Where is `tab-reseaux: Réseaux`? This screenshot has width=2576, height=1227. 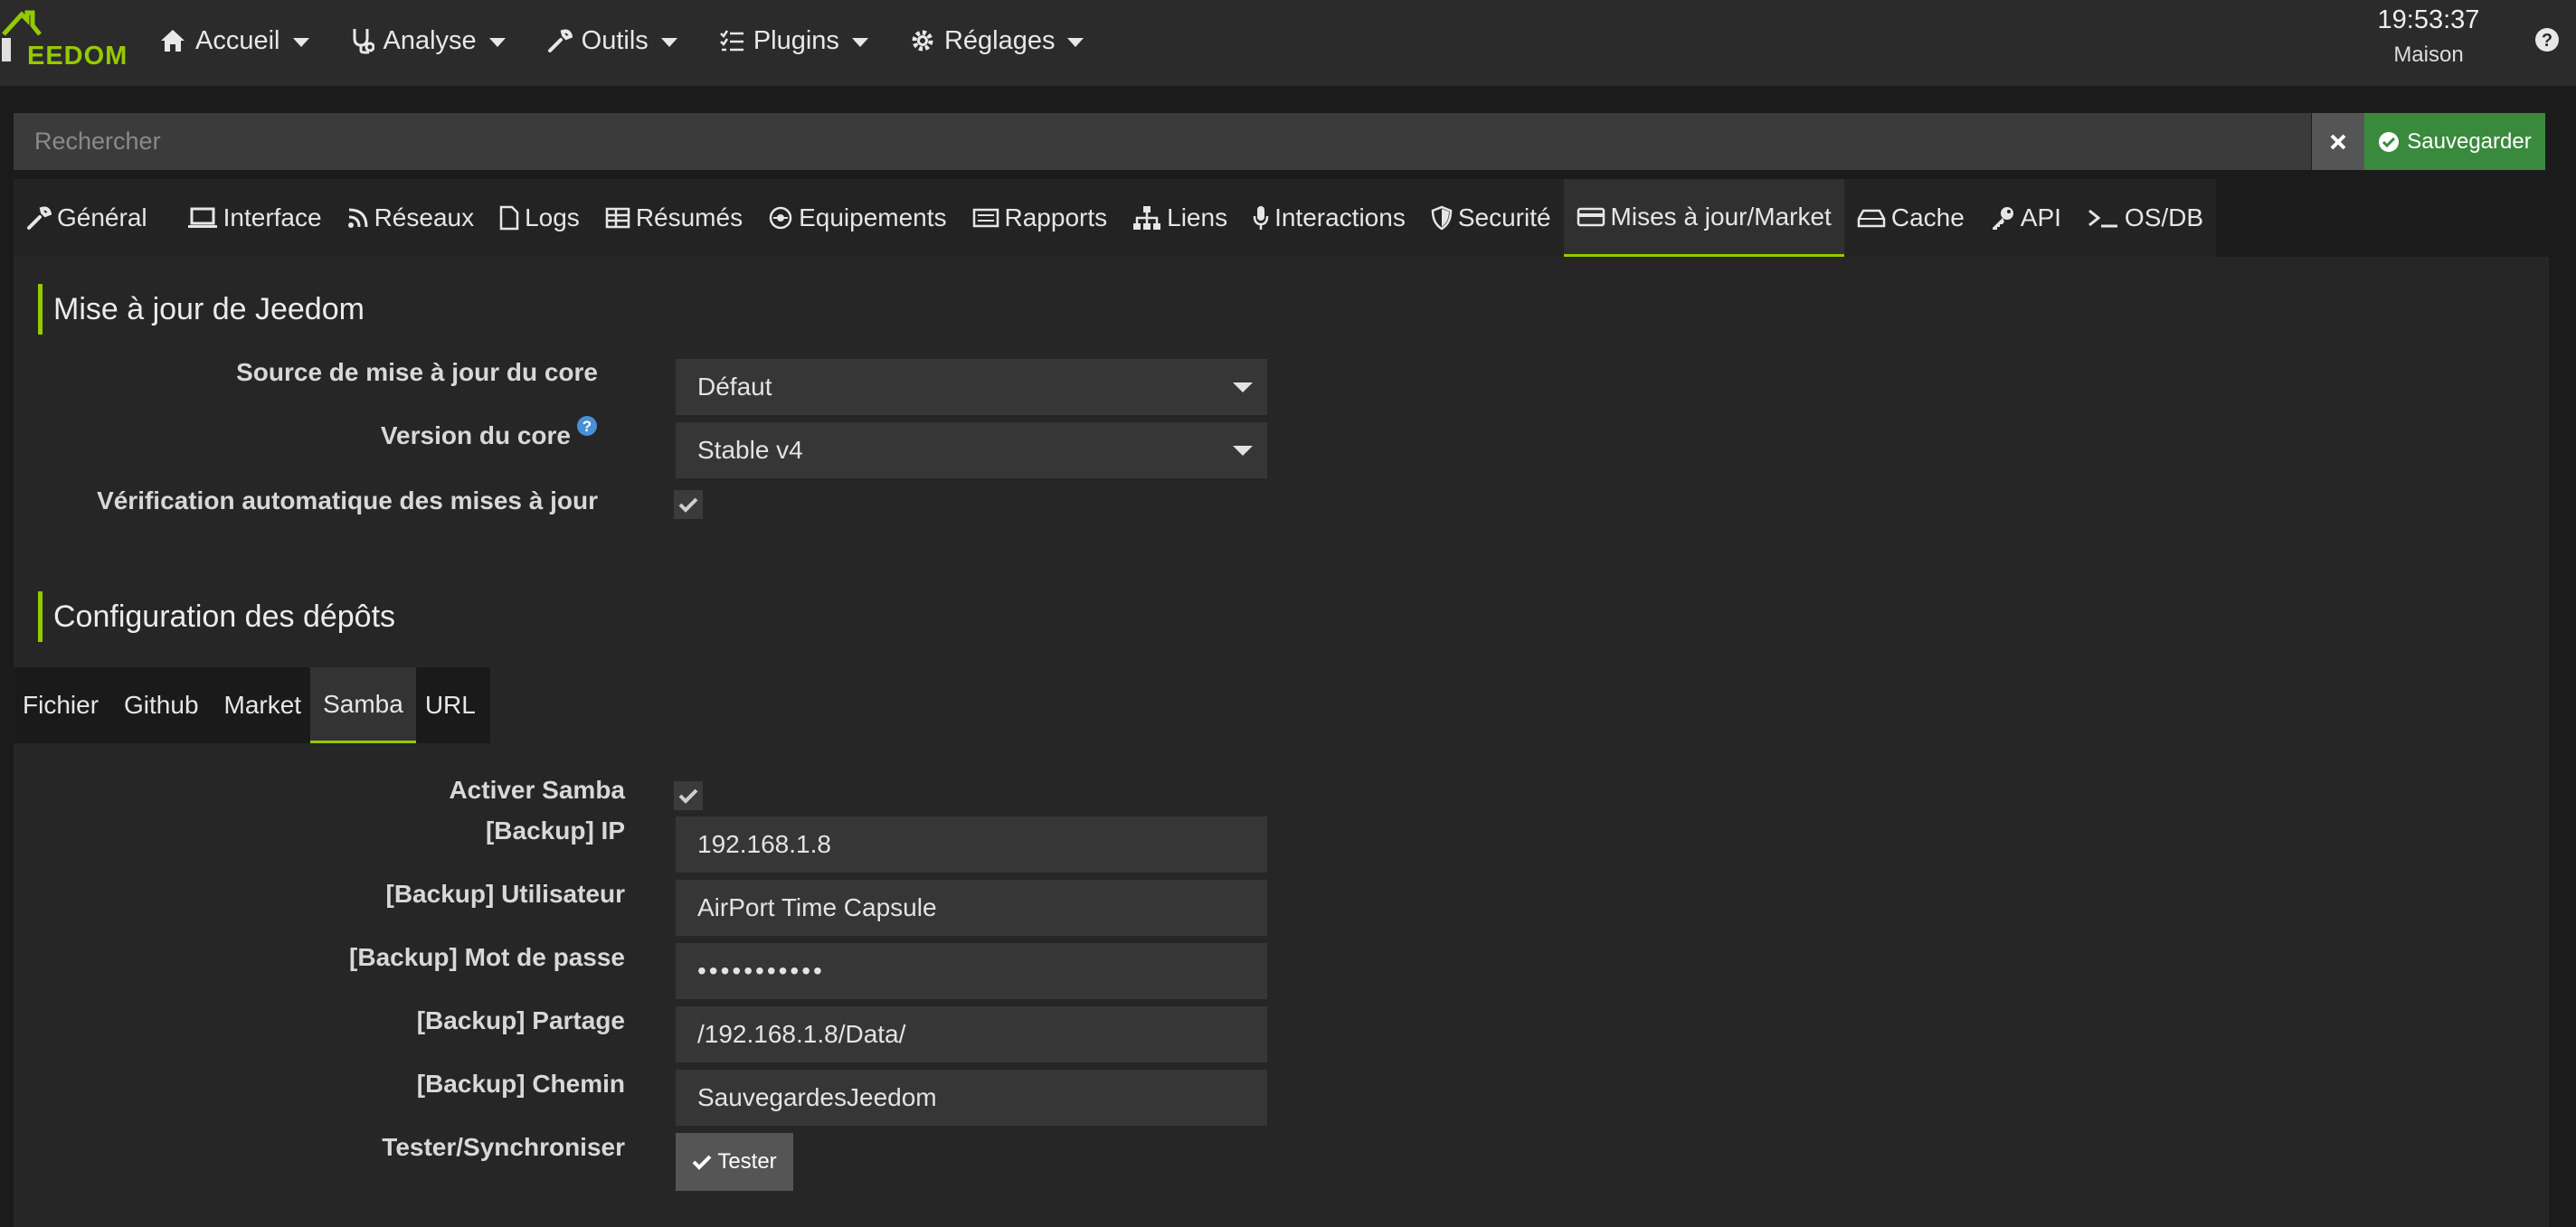 tab-reseaux: Réseaux is located at coordinates (412, 218).